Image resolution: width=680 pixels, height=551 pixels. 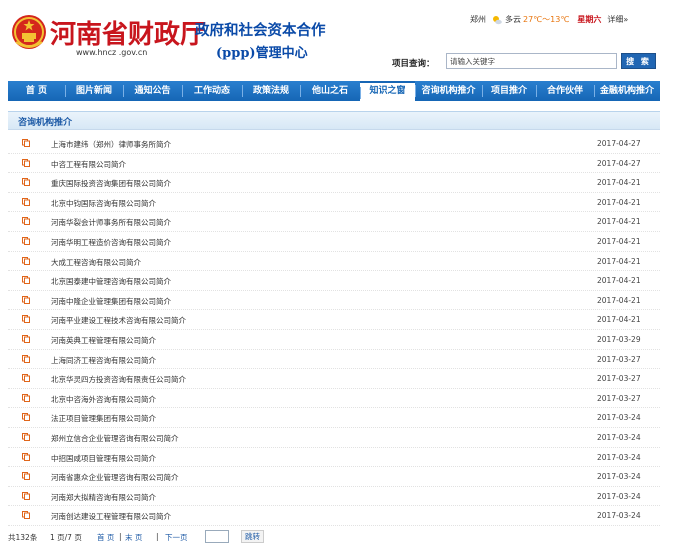 What do you see at coordinates (118, 320) in the screenshot?
I see `list-item-title: 河南平业建设工程技术咨询有限公司简介` at bounding box center [118, 320].